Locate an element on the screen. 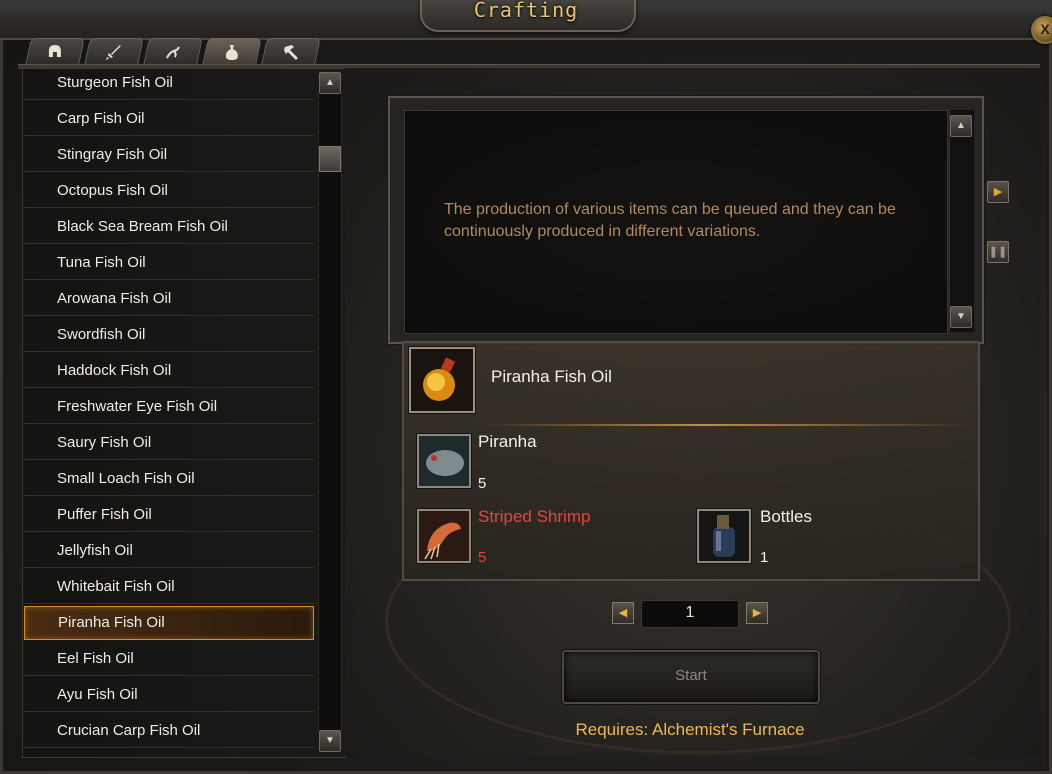 The image size is (1052, 774). tab-accessories is located at coordinates (173, 51).